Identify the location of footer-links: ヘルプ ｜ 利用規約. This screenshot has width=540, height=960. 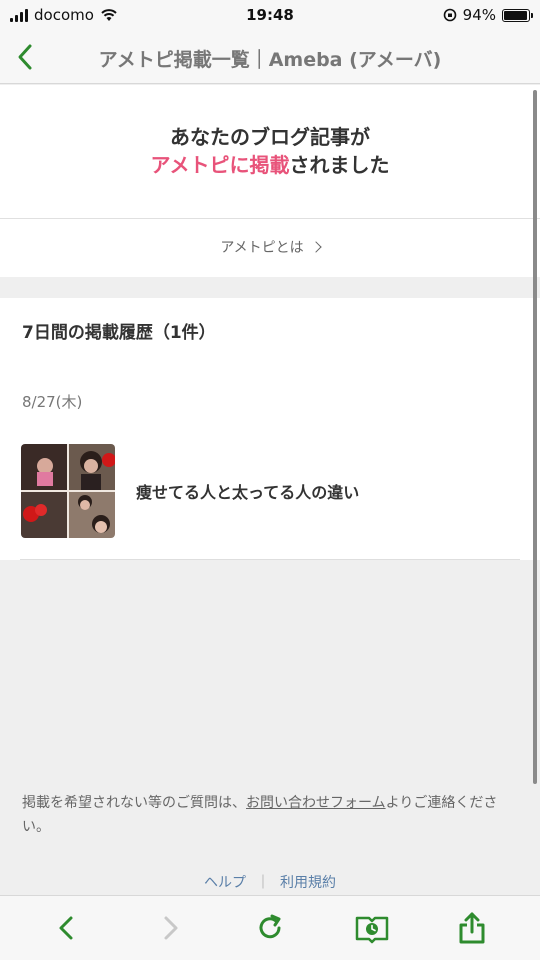
(270, 882).